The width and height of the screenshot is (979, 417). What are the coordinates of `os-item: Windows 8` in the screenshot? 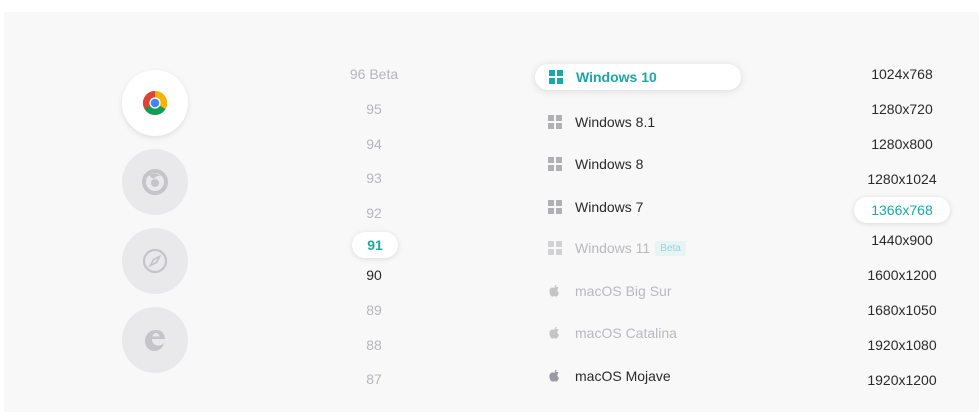 It's located at (595, 164).